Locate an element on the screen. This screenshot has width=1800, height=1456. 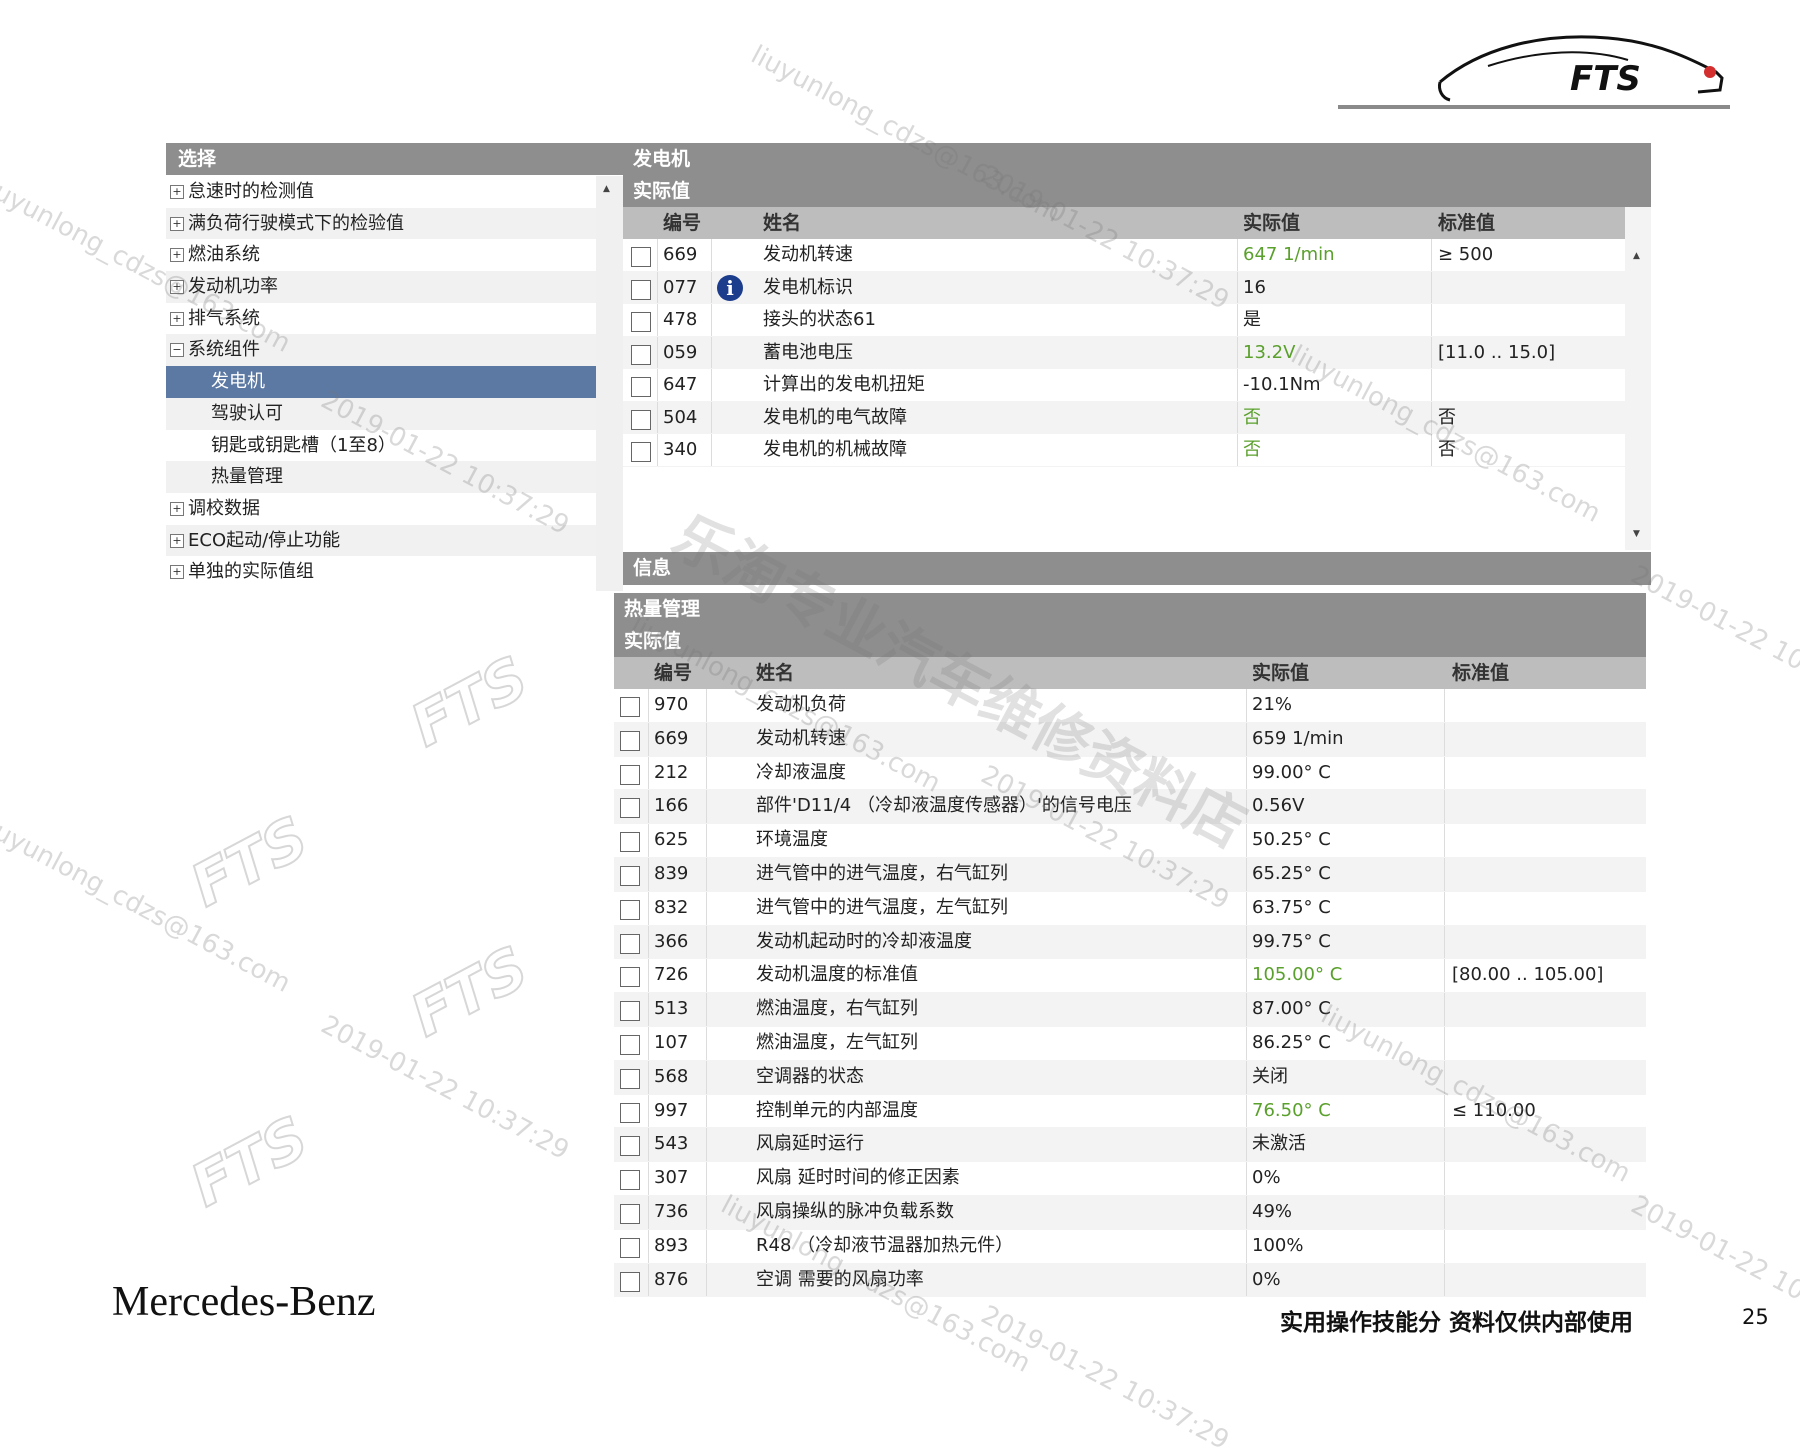
table-row: 669 发动机转速 659 1/min is located at coordinates (1130, 739).